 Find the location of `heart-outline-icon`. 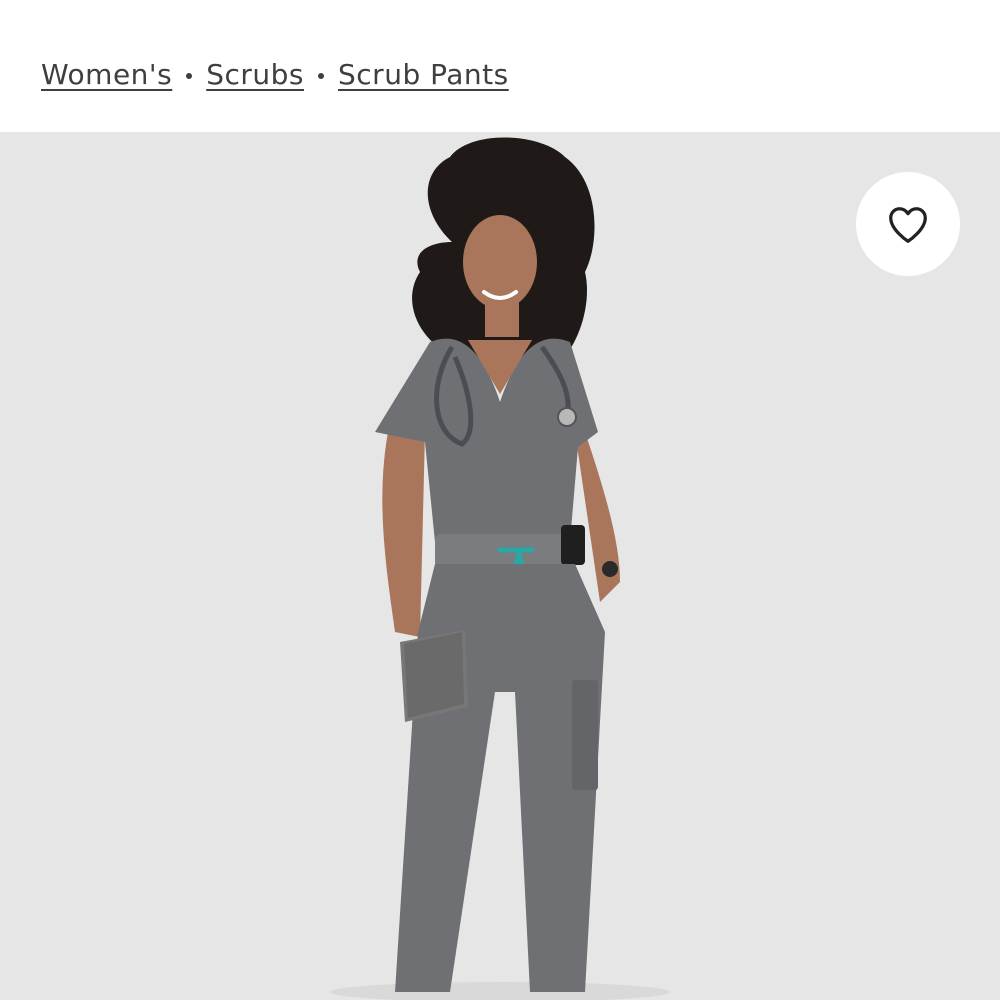

heart-outline-icon is located at coordinates (908, 225).